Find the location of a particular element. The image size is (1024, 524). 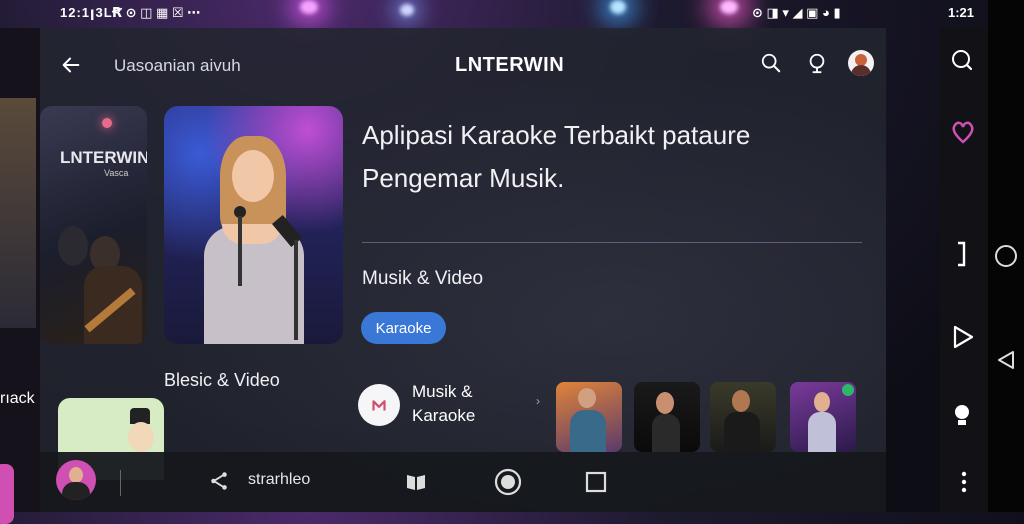

chat-bubble-icon is located at coordinates (962, 60).